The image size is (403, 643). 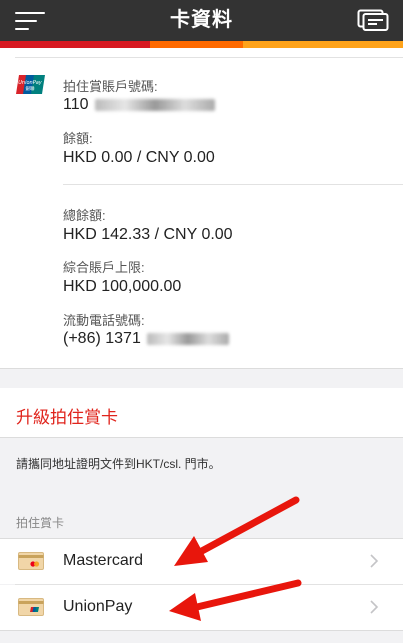 What do you see at coordinates (84, 215) in the screenshot?
I see `total-balance-label: 總餘額:` at bounding box center [84, 215].